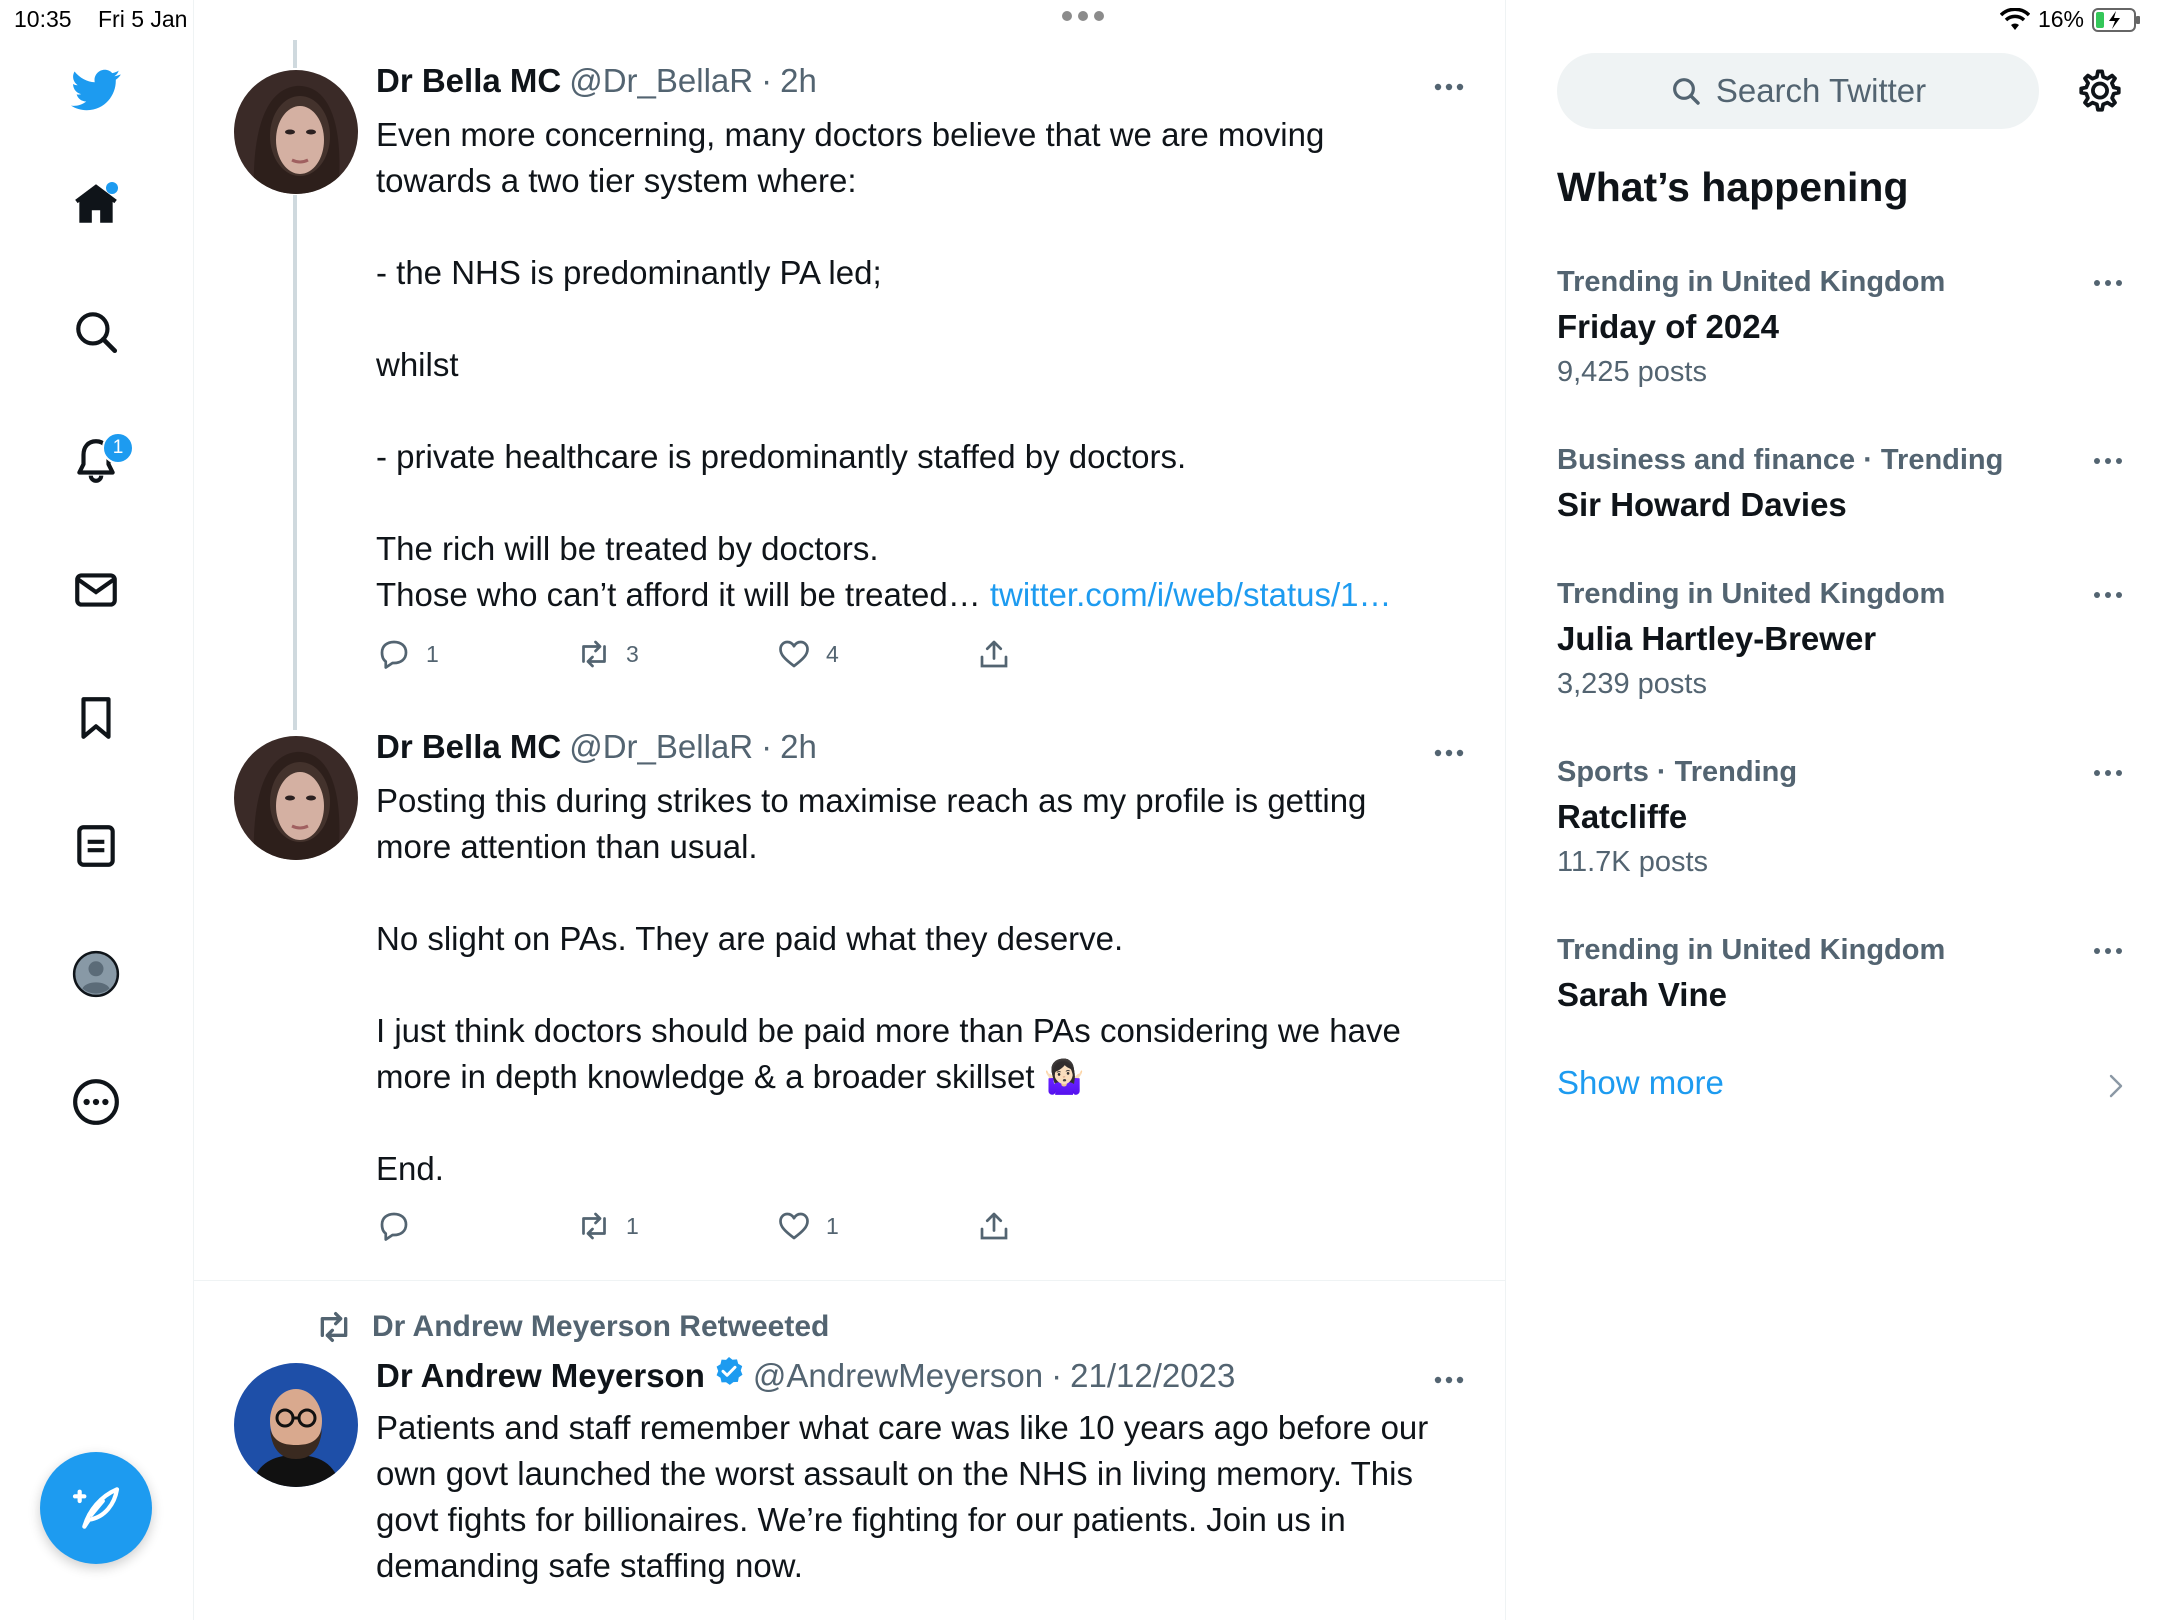 The width and height of the screenshot is (2160, 1620). I want to click on retweet-button: 3, so click(607, 654).